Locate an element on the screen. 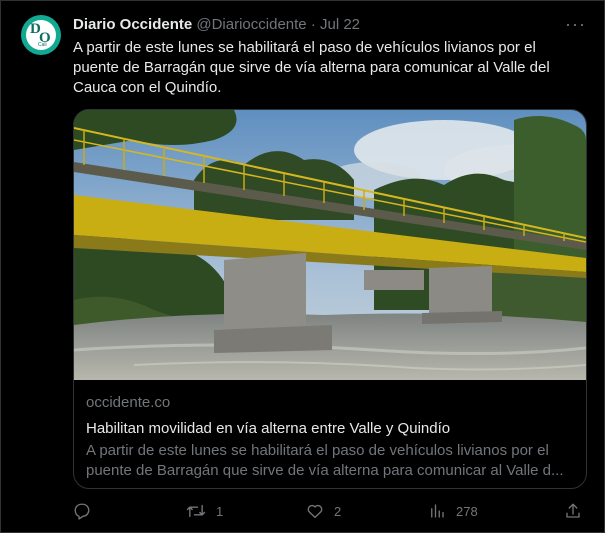  author-name: Diario Occidente is located at coordinates (132, 24).